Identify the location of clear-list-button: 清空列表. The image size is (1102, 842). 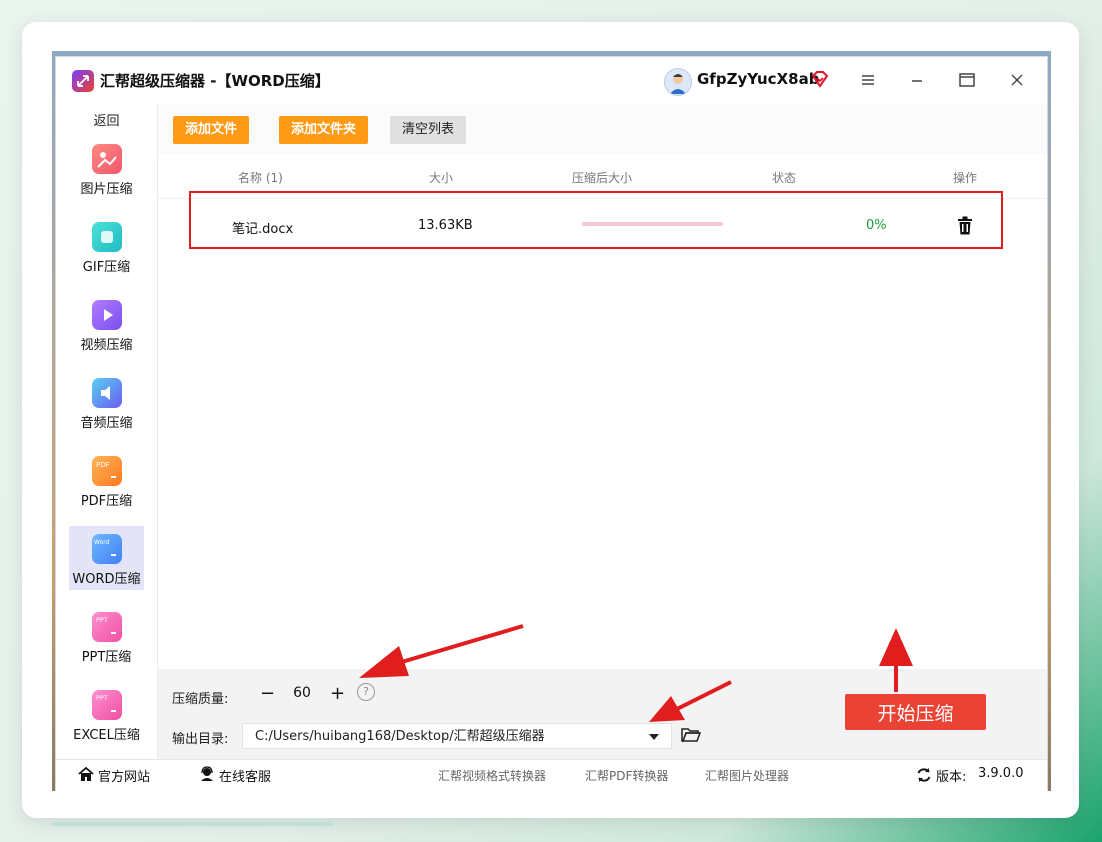
(428, 130).